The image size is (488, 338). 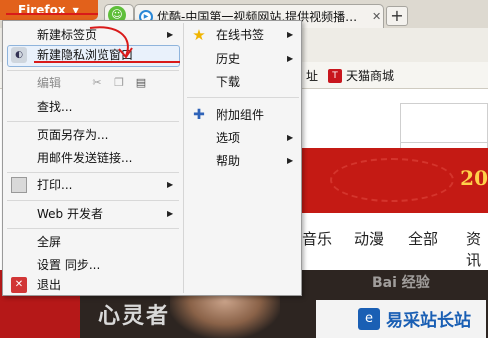 What do you see at coordinates (70, 214) in the screenshot?
I see `menu-item-web-developer: Web 开发者` at bounding box center [70, 214].